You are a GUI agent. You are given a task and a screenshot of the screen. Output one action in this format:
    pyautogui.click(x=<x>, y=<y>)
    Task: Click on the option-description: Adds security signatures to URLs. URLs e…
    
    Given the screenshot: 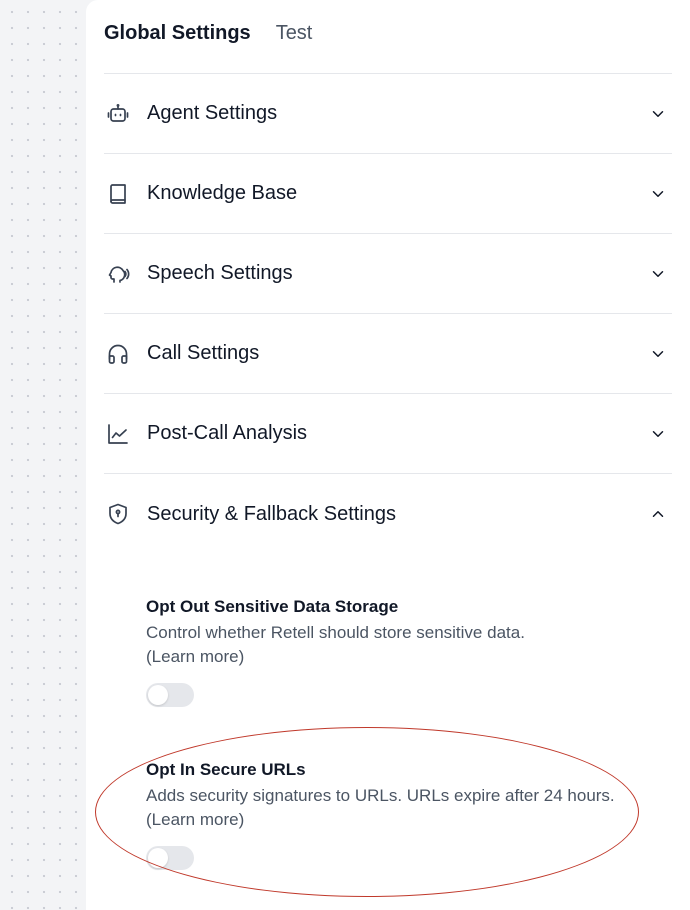 What is the action you would take?
    pyautogui.click(x=383, y=808)
    